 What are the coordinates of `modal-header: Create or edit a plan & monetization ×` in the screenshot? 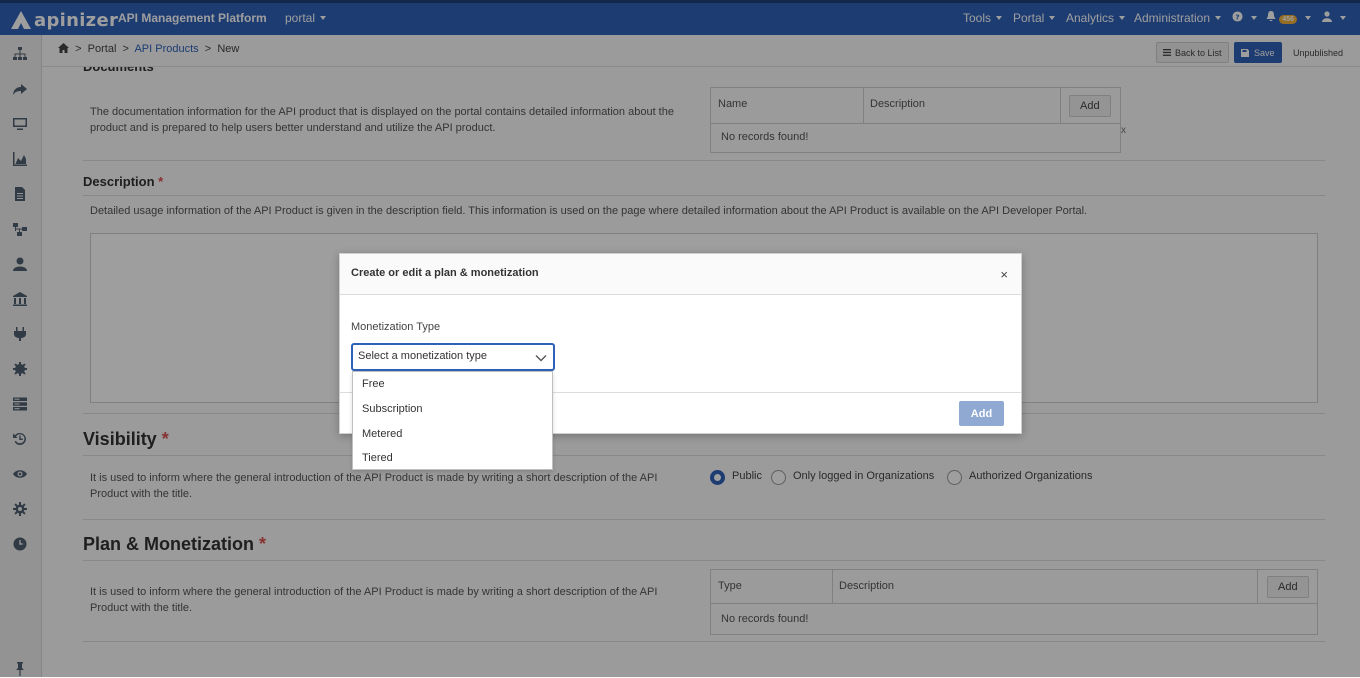 It's located at (680, 274).